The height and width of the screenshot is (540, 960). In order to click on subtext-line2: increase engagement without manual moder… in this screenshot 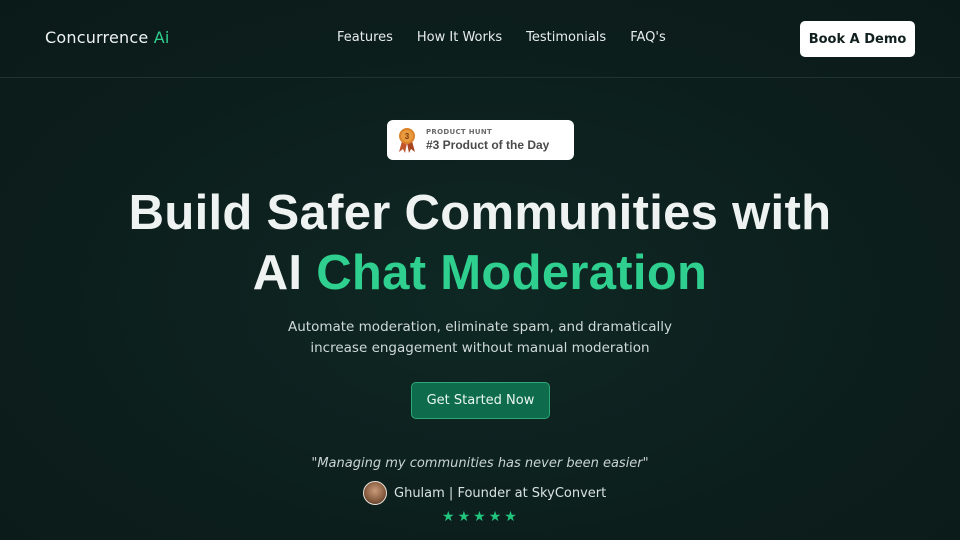, I will do `click(480, 348)`.